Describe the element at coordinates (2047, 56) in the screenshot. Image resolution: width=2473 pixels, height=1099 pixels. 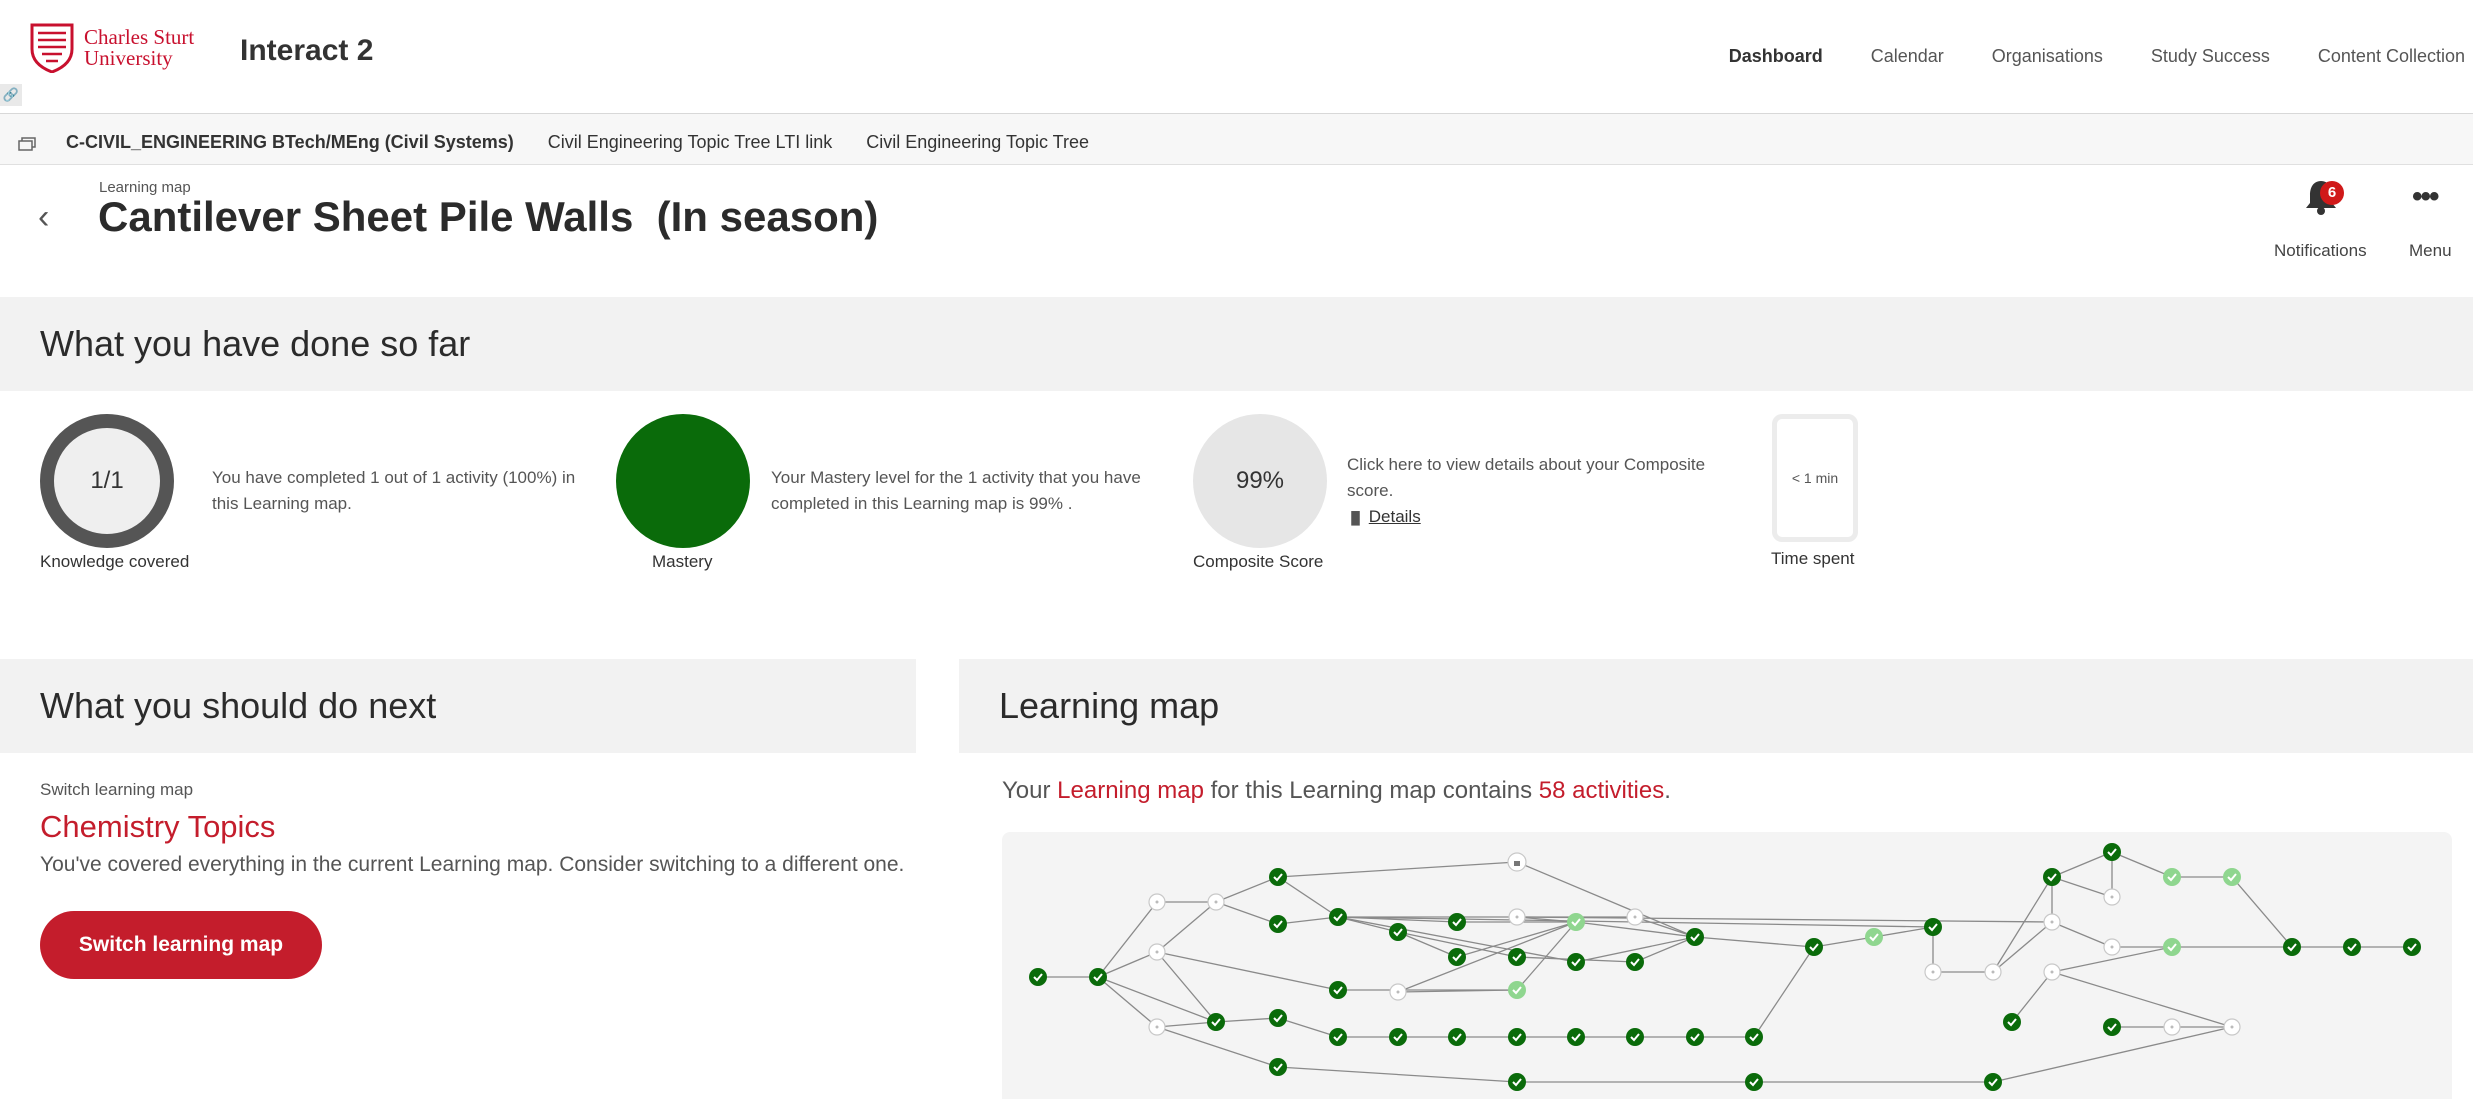
I see `nav-organisations: Organisations` at that location.